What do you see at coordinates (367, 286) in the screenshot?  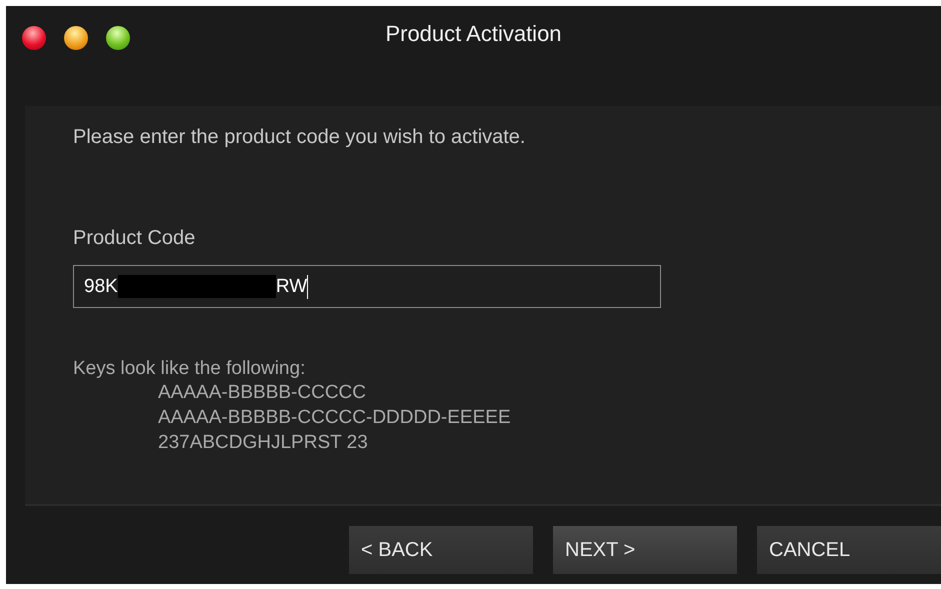 I see `product-code-field: 98K RW` at bounding box center [367, 286].